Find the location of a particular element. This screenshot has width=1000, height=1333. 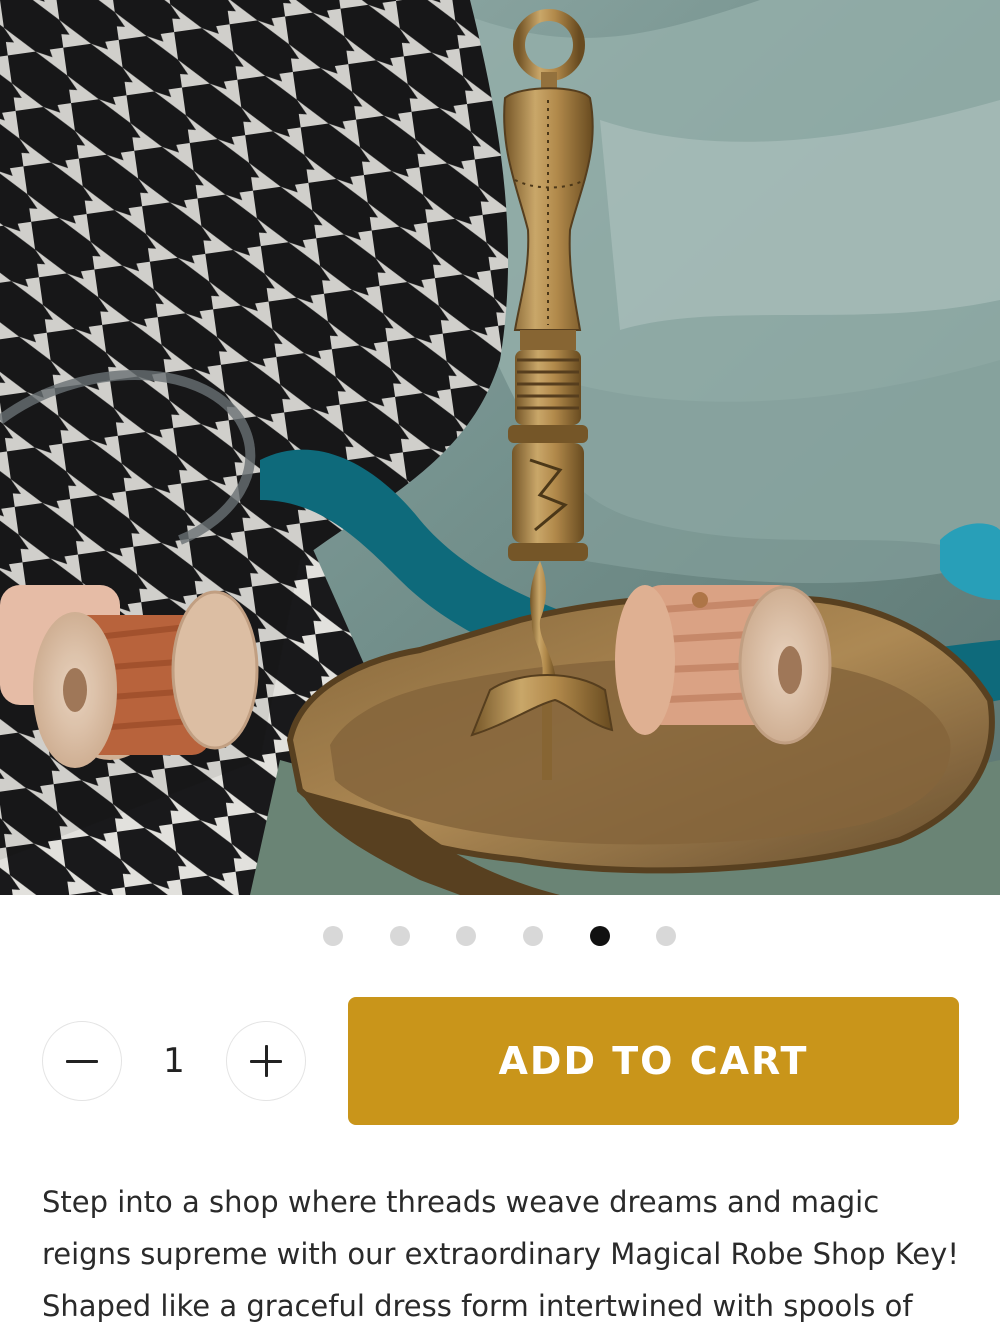

quantity-increase-button is located at coordinates (266, 1061).